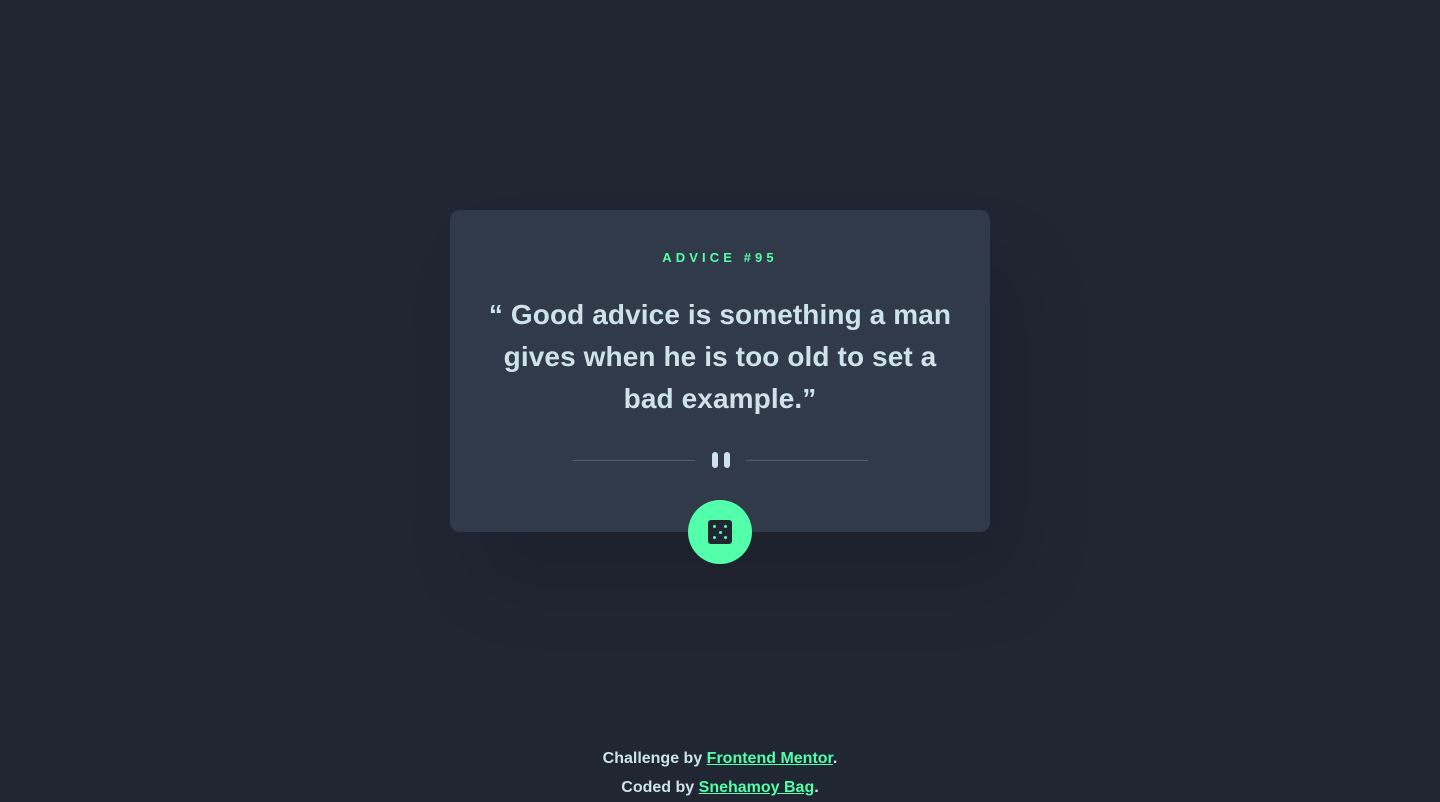  Describe the element at coordinates (770, 758) in the screenshot. I see `frontend-mentor-link: Frontend Mentor` at that location.